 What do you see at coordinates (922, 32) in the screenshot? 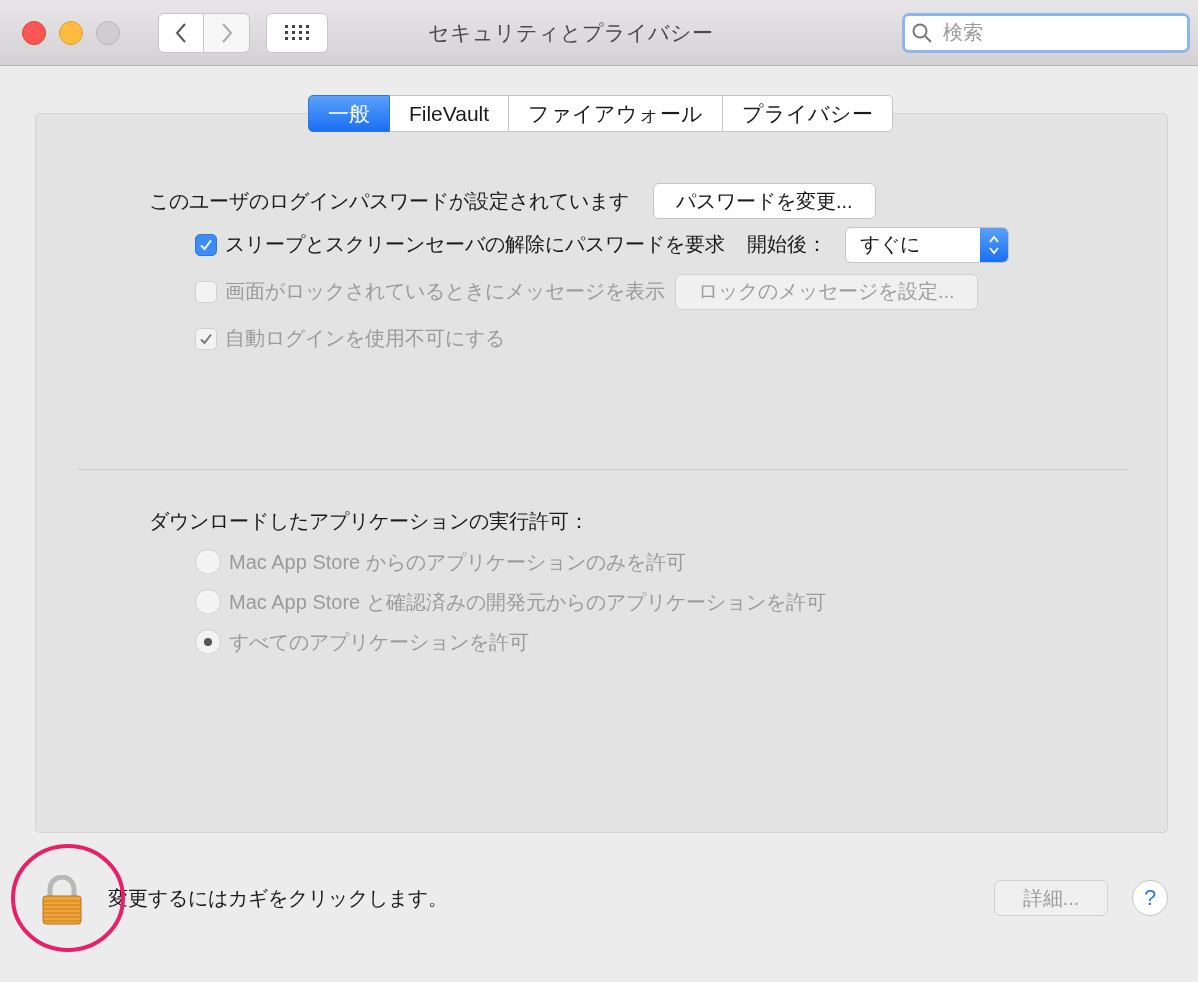
I see `search-icon` at bounding box center [922, 32].